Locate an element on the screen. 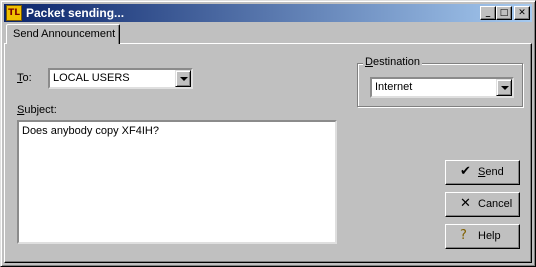 Image resolution: width=536 pixels, height=267 pixels. title-bar: TL Packet sending... _ □ ✕ is located at coordinates (268, 13).